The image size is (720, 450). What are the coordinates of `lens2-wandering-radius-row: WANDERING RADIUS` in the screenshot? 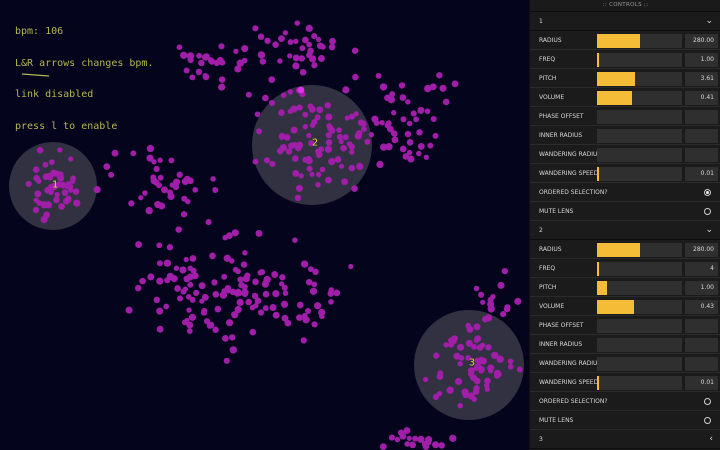 It's located at (625, 363).